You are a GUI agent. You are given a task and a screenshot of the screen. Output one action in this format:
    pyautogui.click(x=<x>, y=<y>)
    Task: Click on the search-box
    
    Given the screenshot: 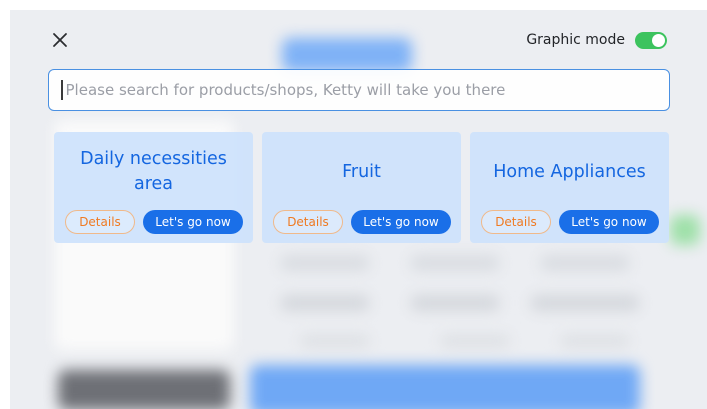 What is the action you would take?
    pyautogui.click(x=359, y=90)
    